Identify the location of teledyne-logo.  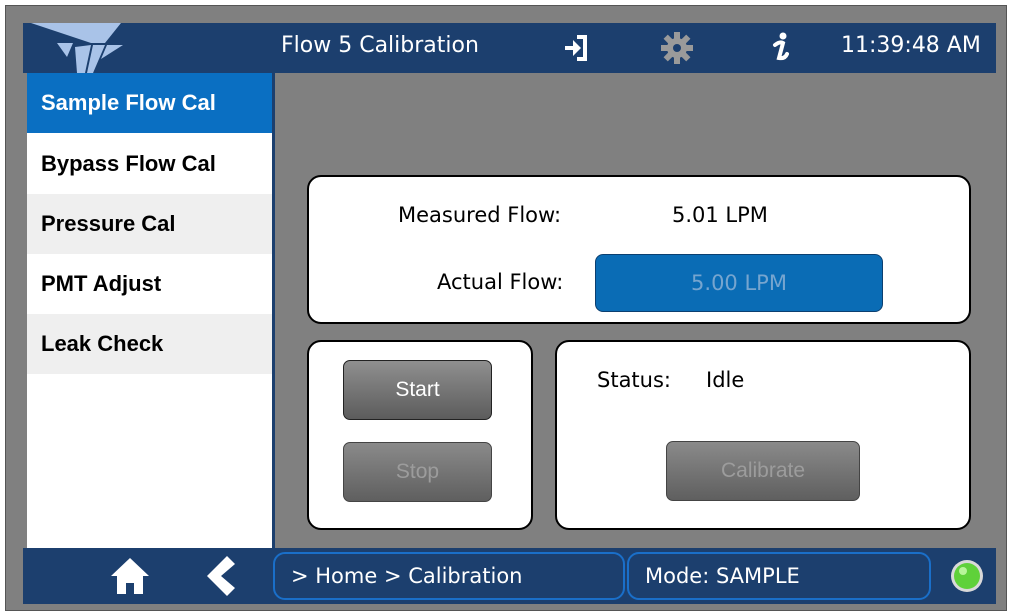
(77, 48).